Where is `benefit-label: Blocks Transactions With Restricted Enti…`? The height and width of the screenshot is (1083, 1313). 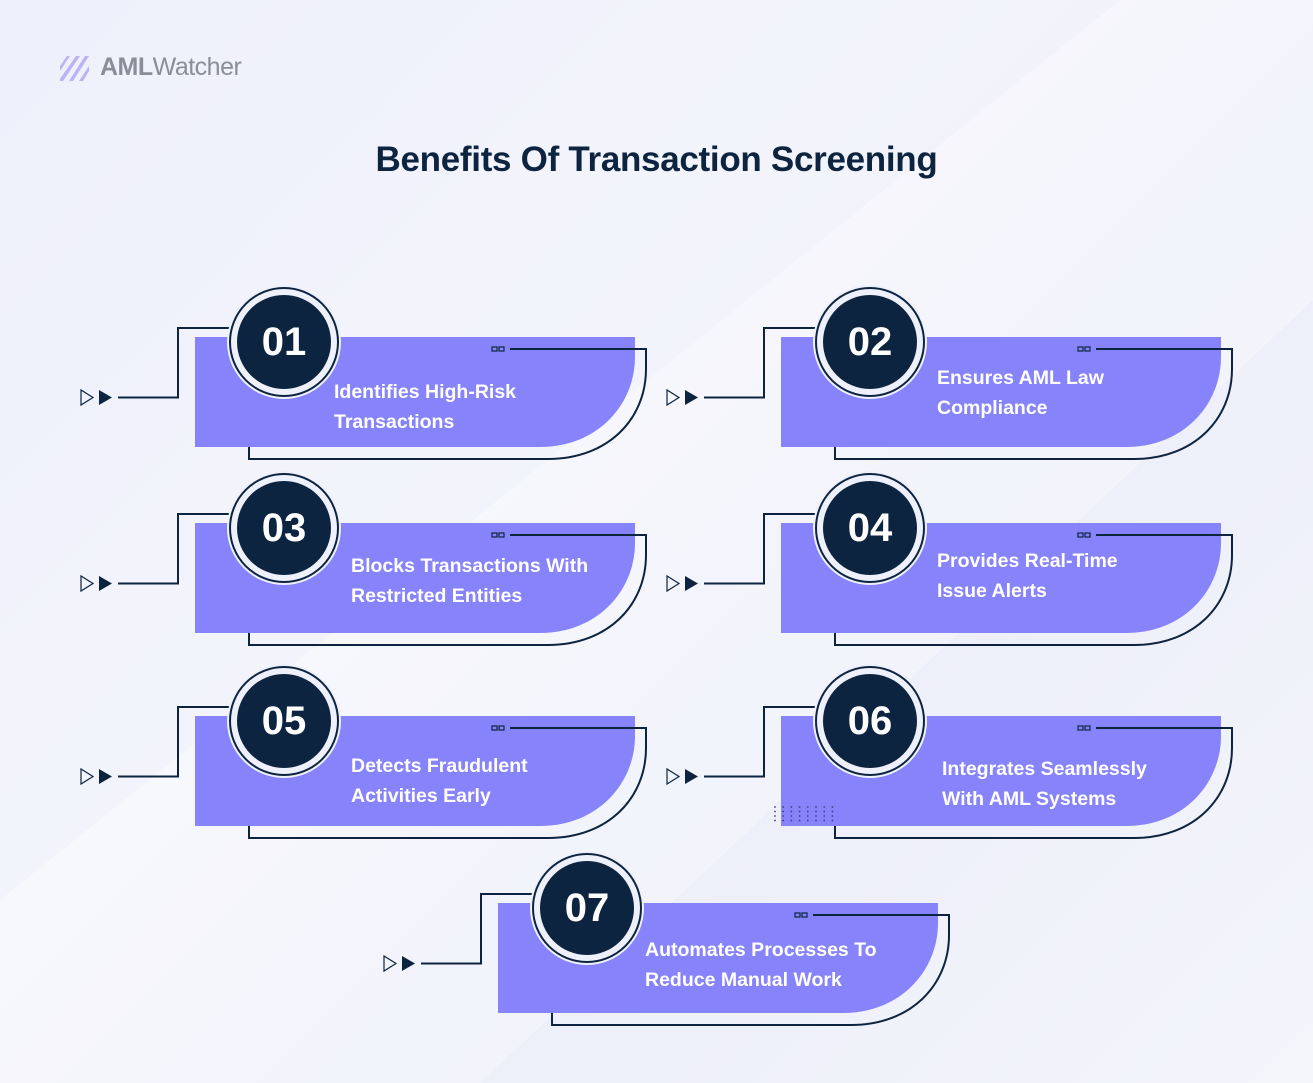 benefit-label: Blocks Transactions With Restricted Enti… is located at coordinates (501, 581).